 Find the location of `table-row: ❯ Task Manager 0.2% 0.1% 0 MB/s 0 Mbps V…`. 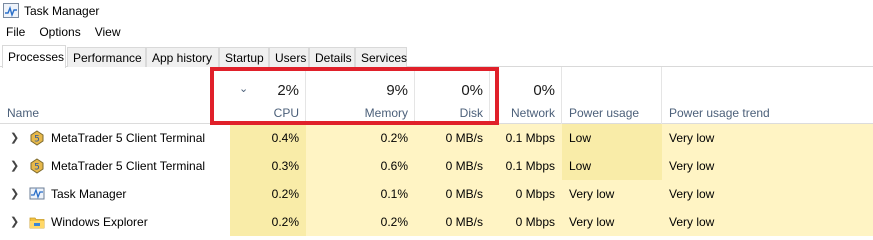

table-row: ❯ Task Manager 0.2% 0.1% 0 MB/s 0 Mbps V… is located at coordinates (436, 194).